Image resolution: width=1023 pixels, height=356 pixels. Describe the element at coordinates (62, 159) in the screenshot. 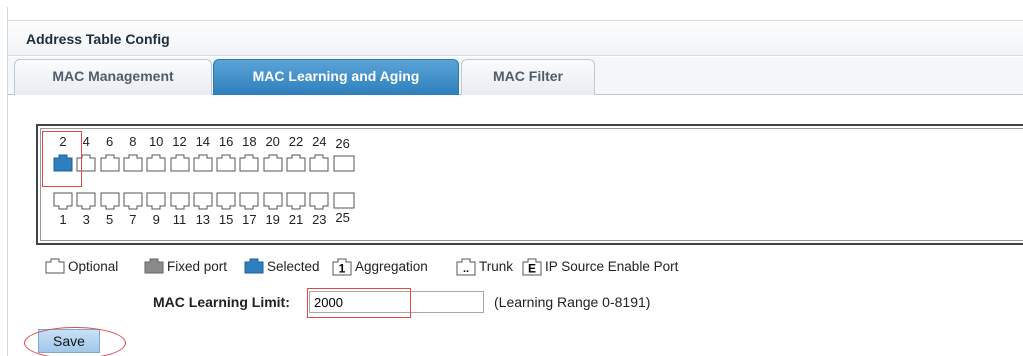

I see `selected-port-highlight` at that location.